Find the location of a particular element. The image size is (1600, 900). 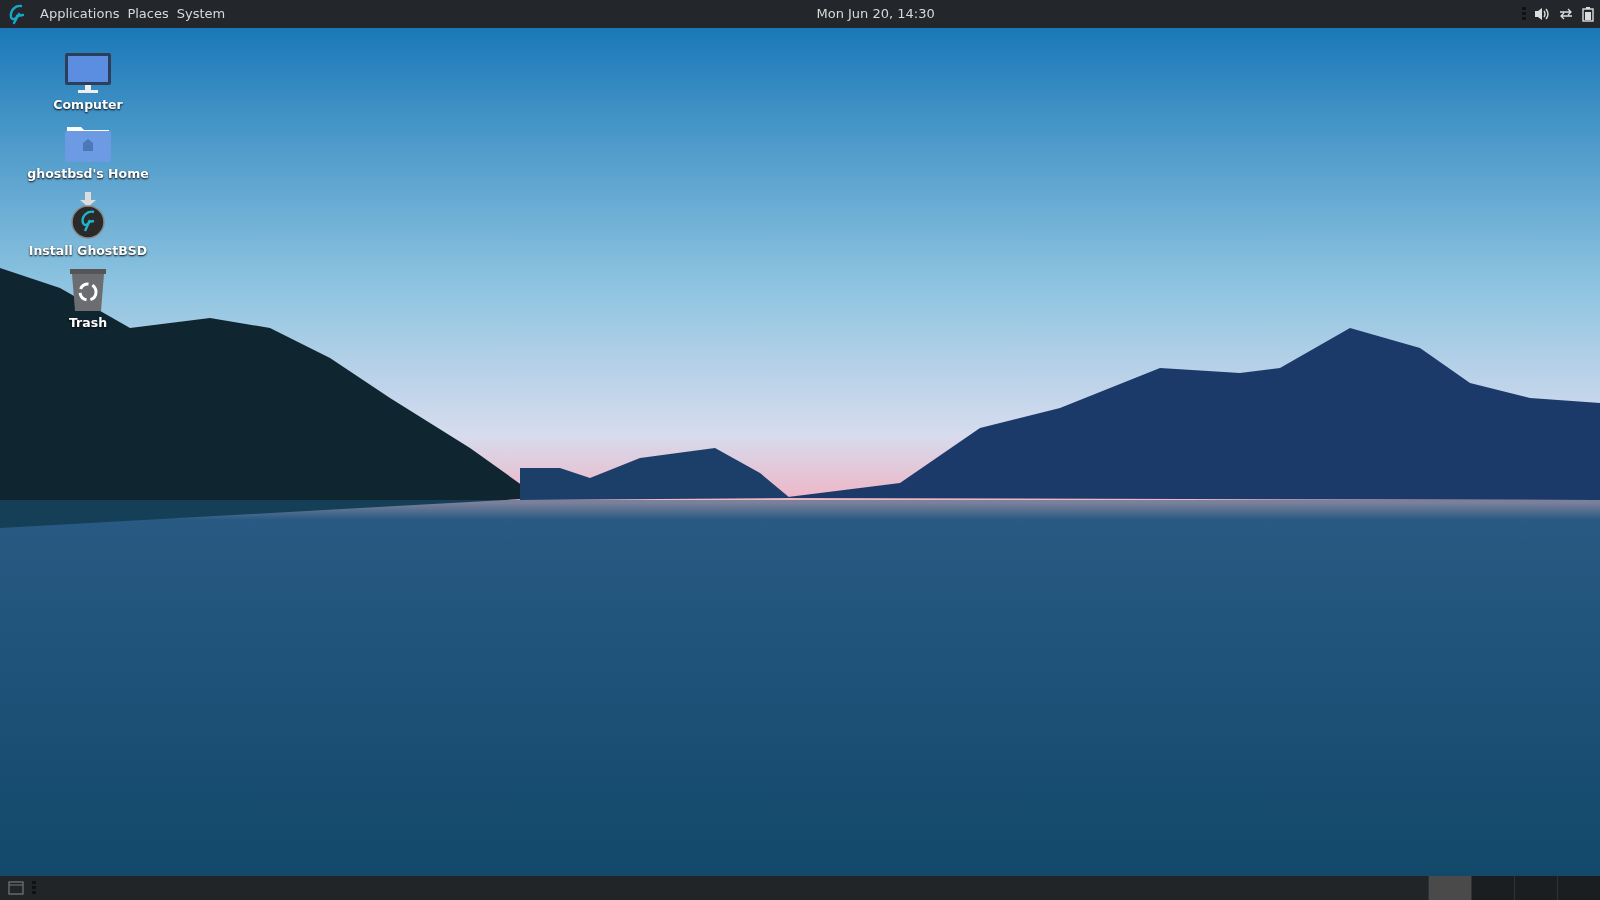

battery-icon is located at coordinates (1588, 14).